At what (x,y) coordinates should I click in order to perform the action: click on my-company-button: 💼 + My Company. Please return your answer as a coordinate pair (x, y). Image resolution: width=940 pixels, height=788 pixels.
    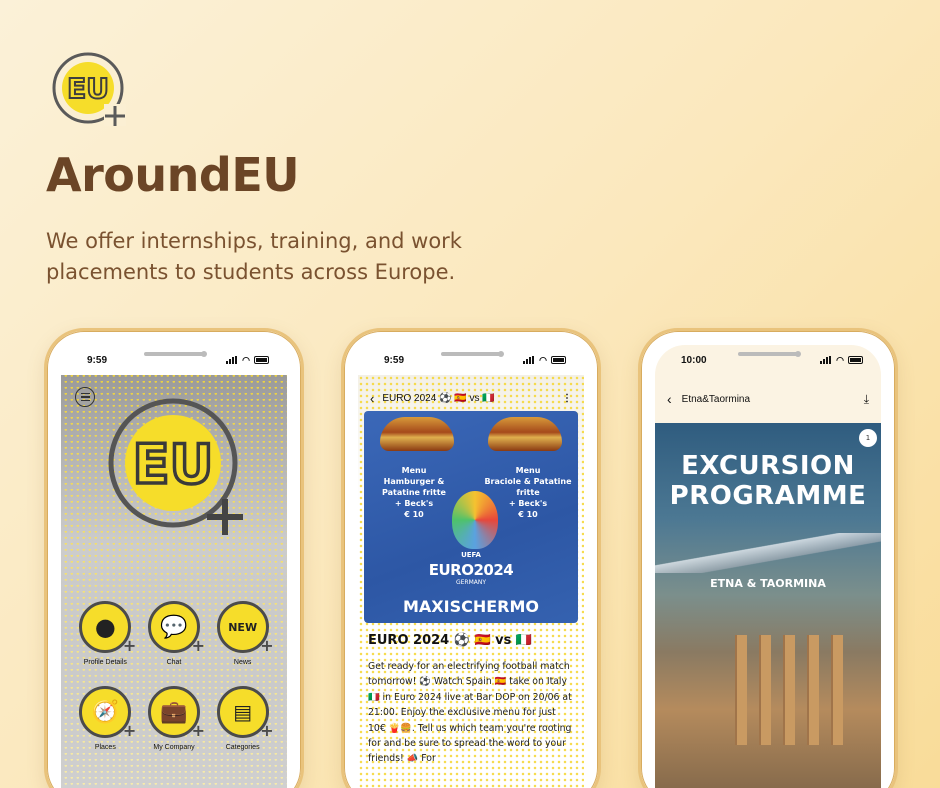
    Looking at the image, I should click on (174, 718).